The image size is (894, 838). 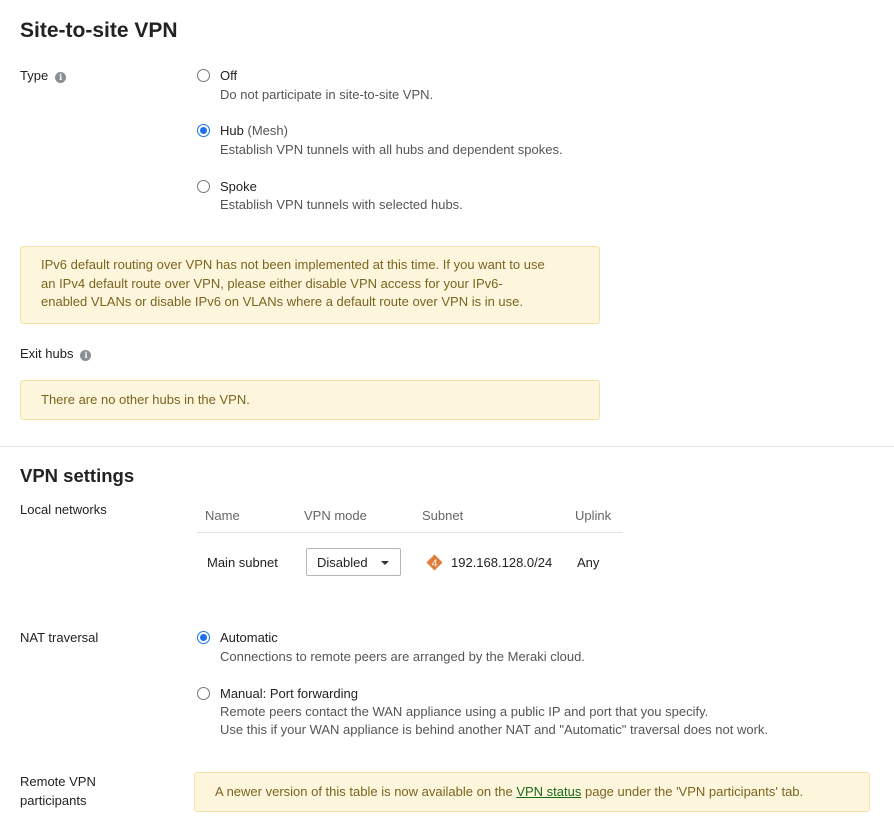 I want to click on radio-spoke, so click(x=203, y=186).